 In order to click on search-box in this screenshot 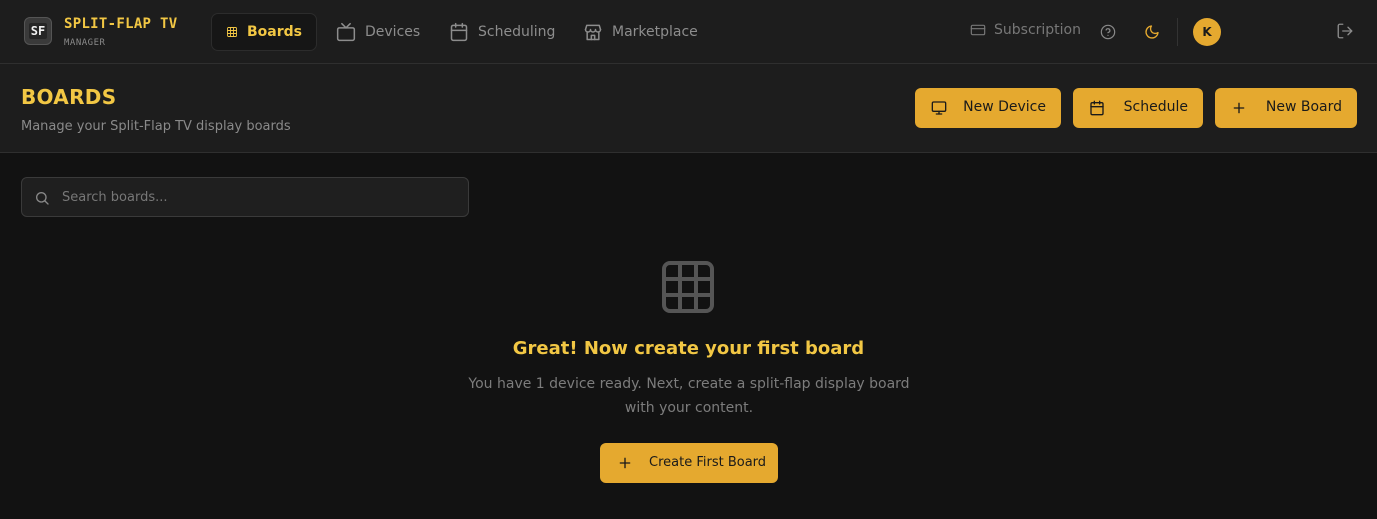, I will do `click(245, 197)`.